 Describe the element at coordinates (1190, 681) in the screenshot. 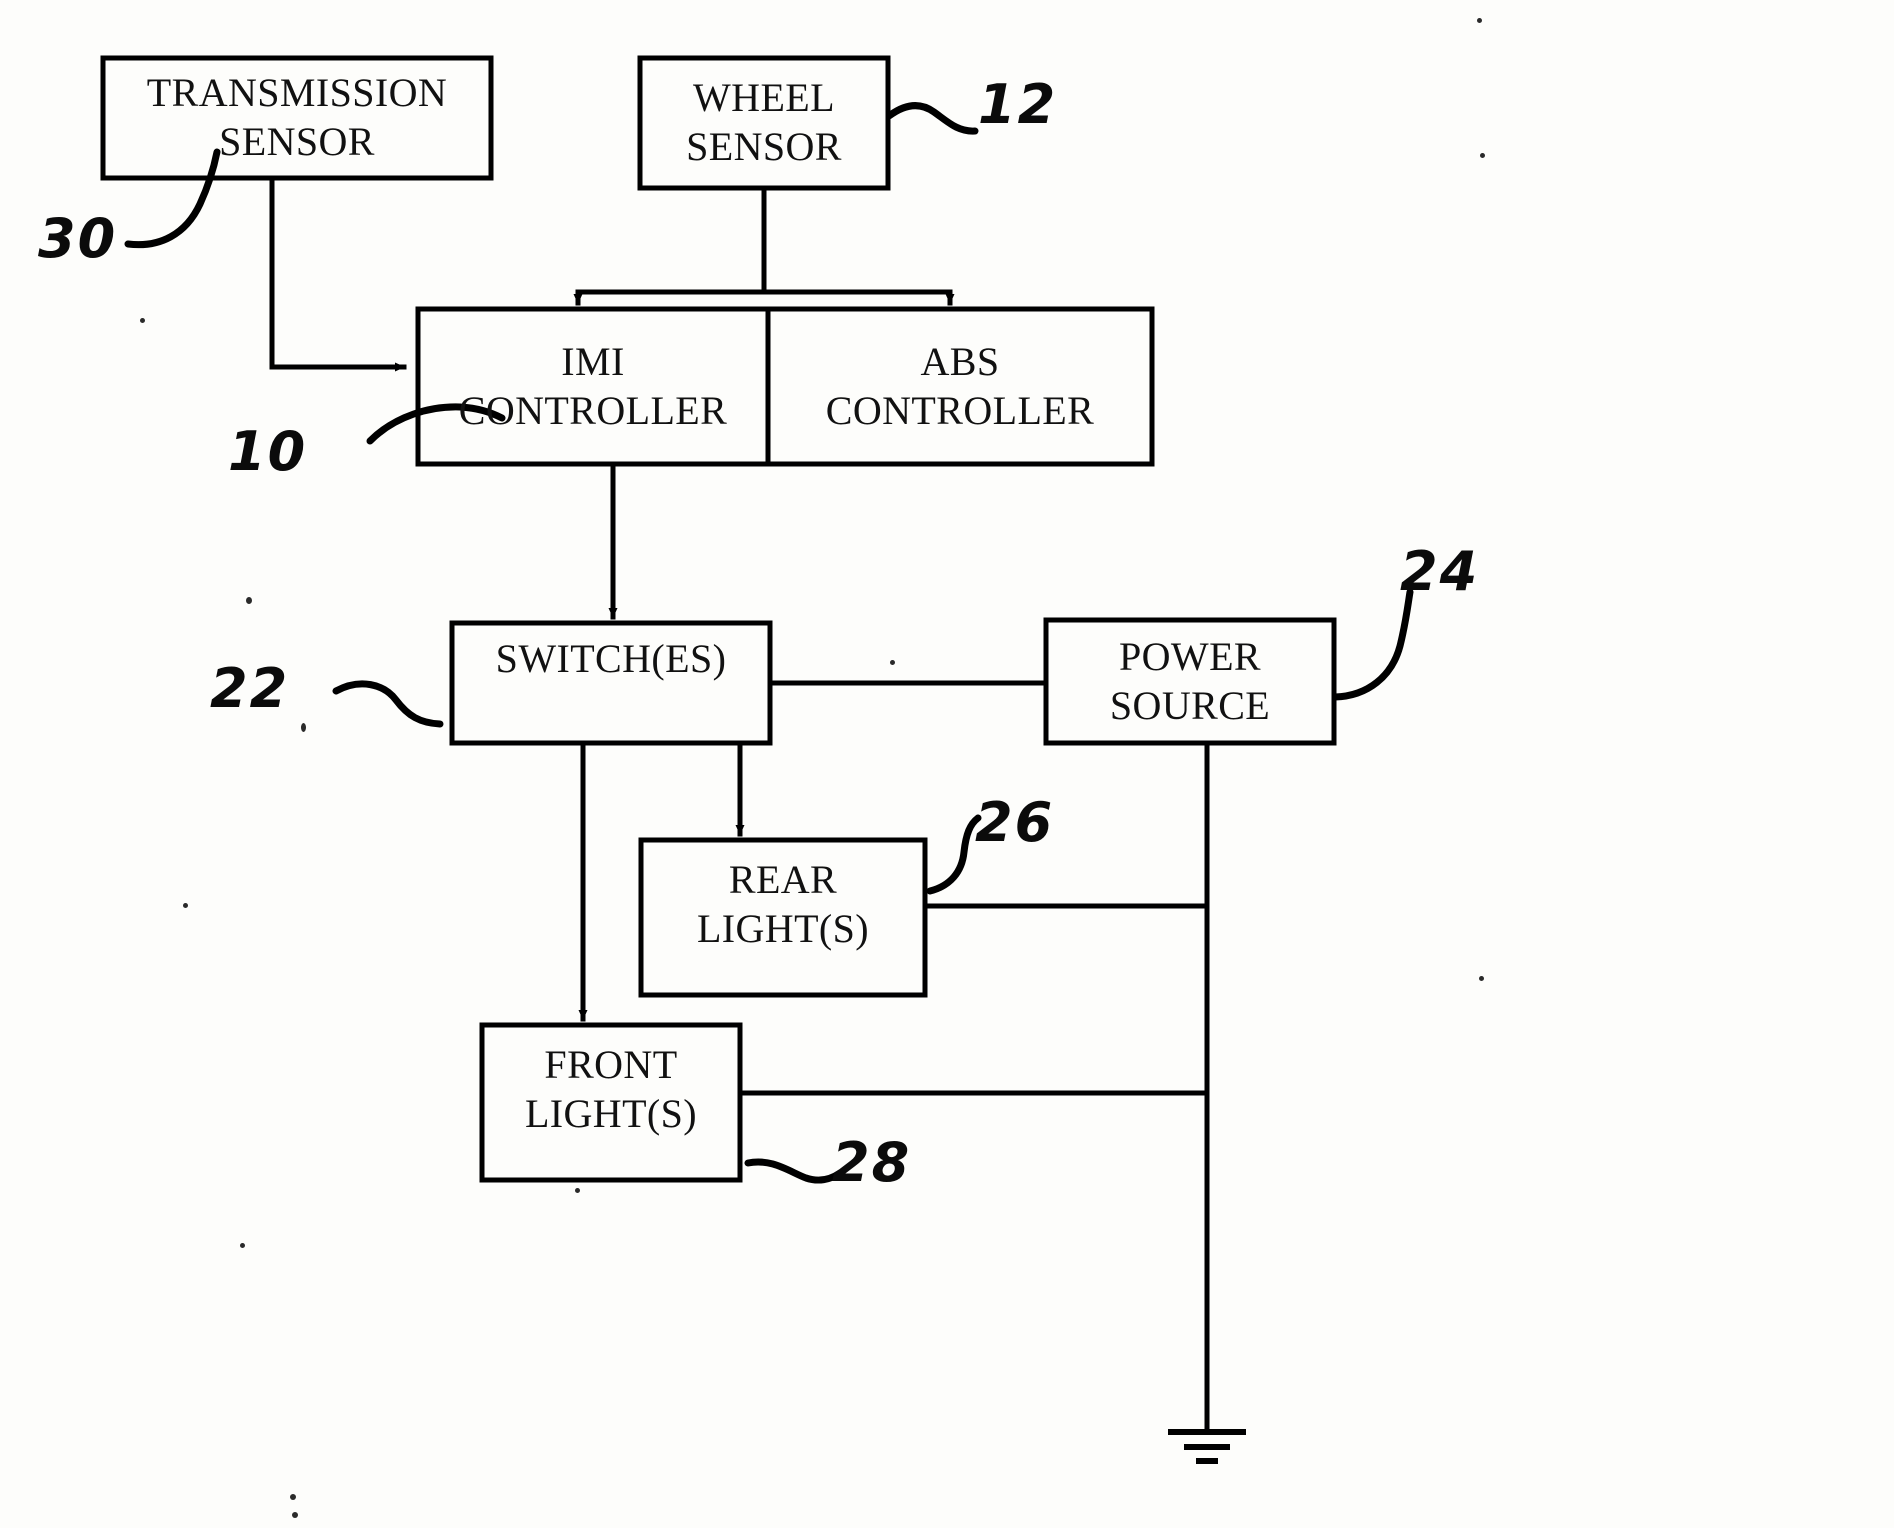

I see `block-power-source` at that location.